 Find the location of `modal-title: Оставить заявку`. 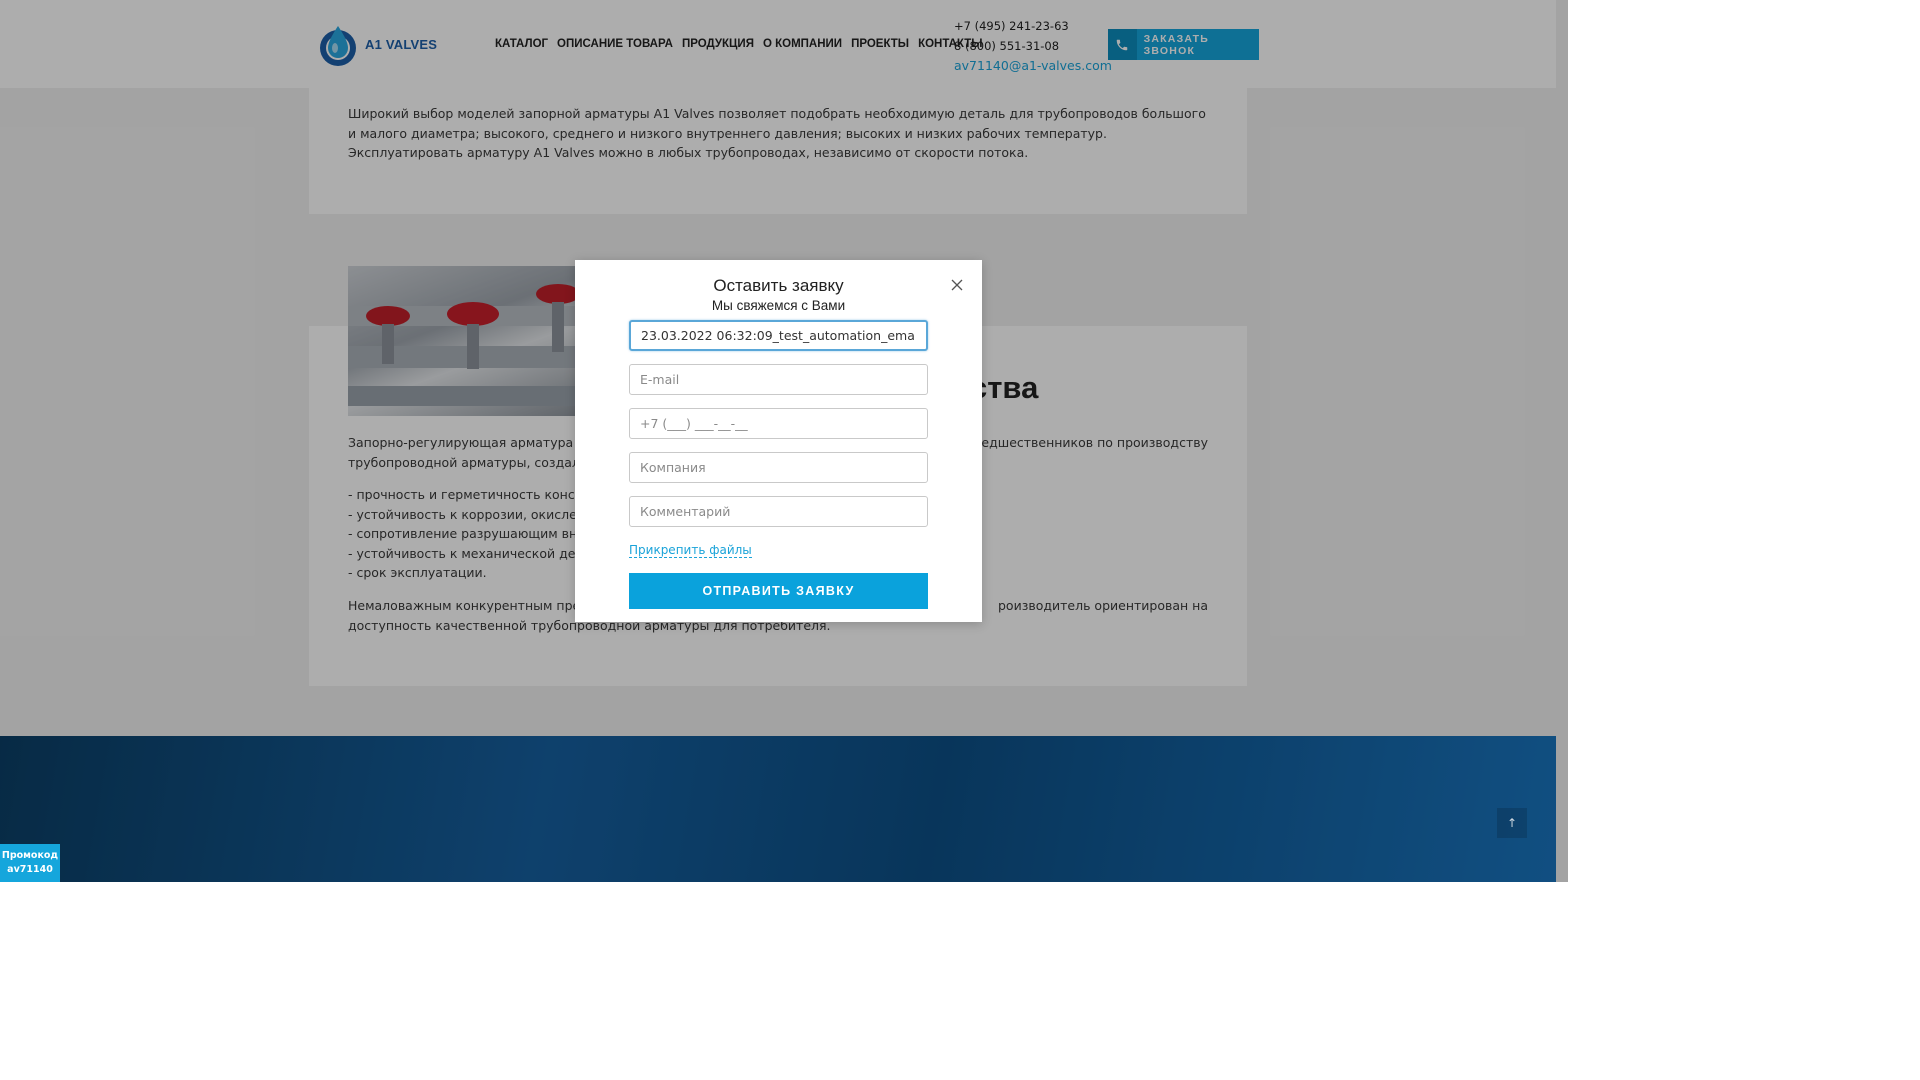

modal-title: Оставить заявку is located at coordinates (778, 285).